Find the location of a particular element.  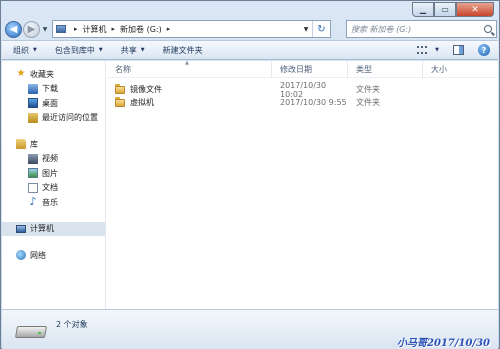

desktop-icon is located at coordinates (33, 103).